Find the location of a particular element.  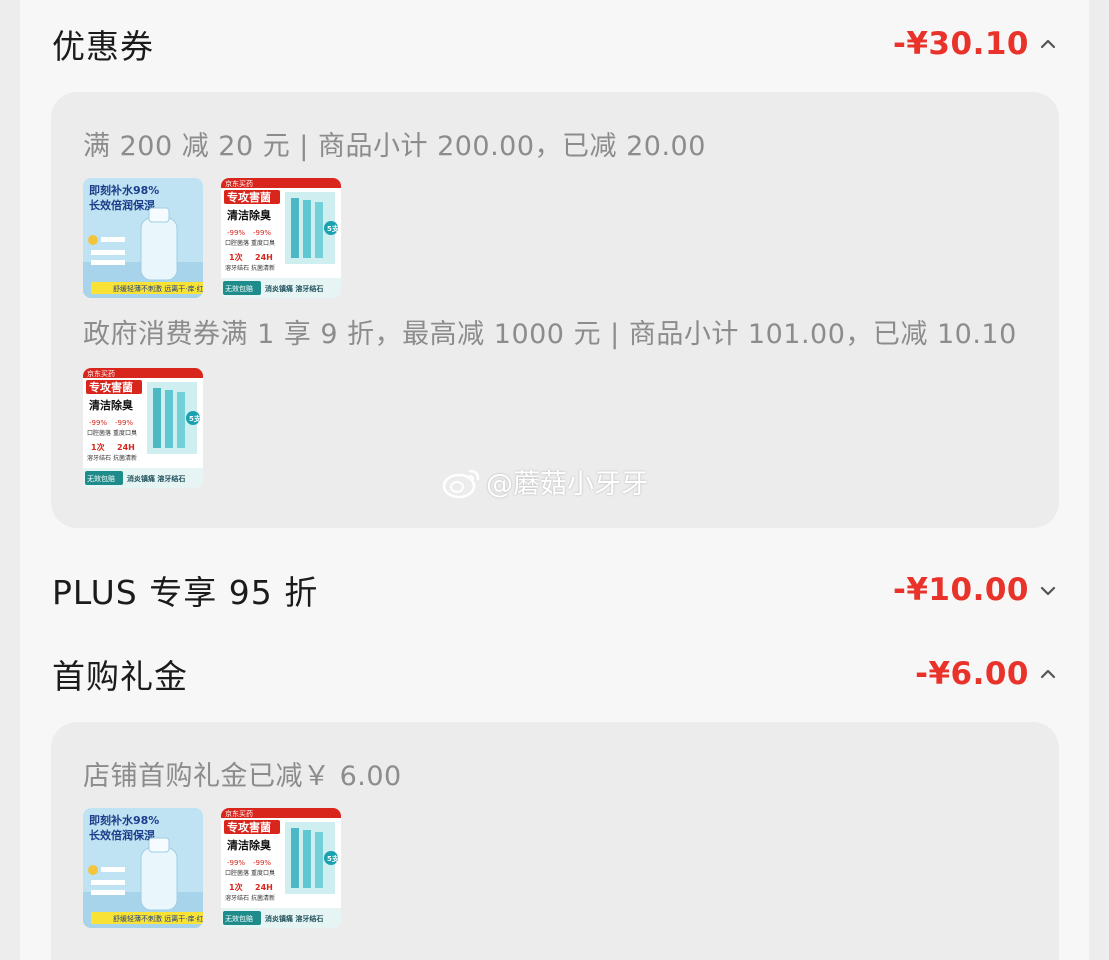

chevron-down-icon is located at coordinates (1048, 590).